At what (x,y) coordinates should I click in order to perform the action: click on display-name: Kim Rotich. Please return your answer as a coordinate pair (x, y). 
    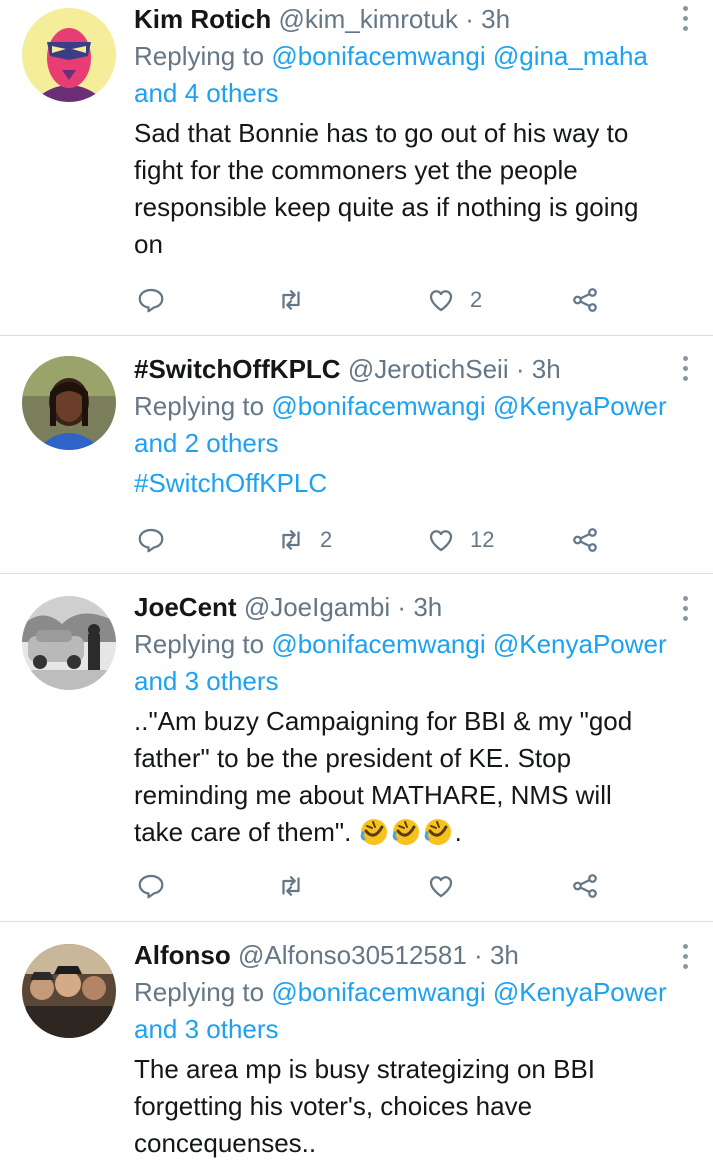
    Looking at the image, I should click on (202, 19).